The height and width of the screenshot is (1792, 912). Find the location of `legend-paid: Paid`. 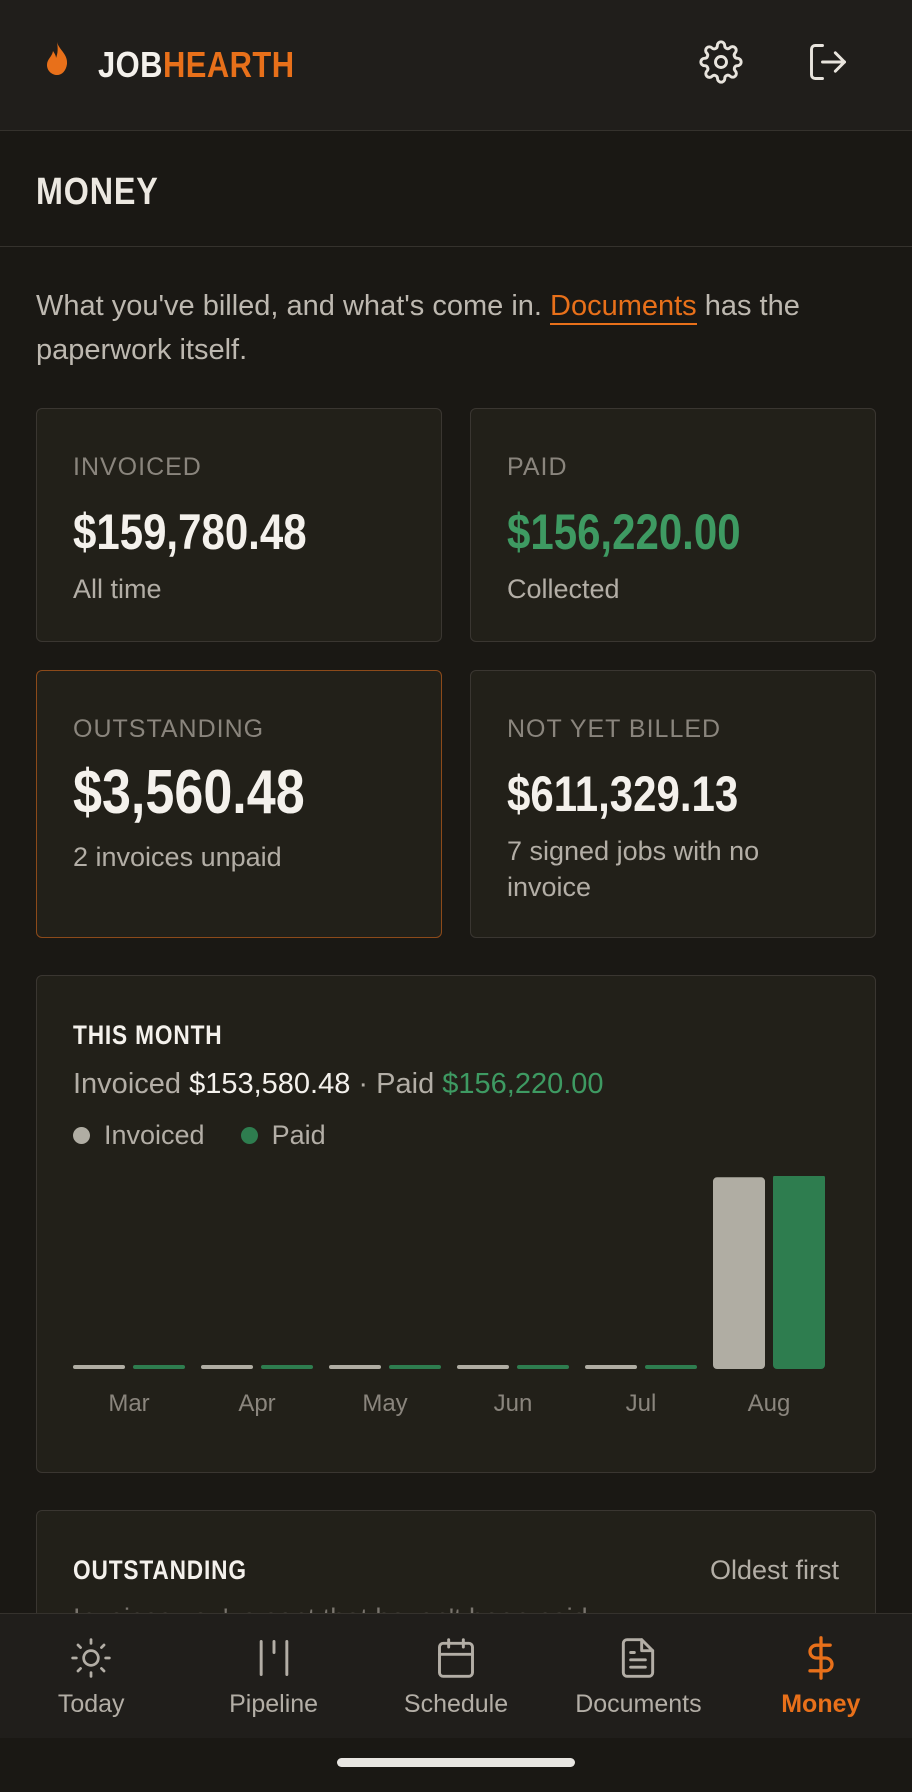

legend-paid: Paid is located at coordinates (283, 1135).